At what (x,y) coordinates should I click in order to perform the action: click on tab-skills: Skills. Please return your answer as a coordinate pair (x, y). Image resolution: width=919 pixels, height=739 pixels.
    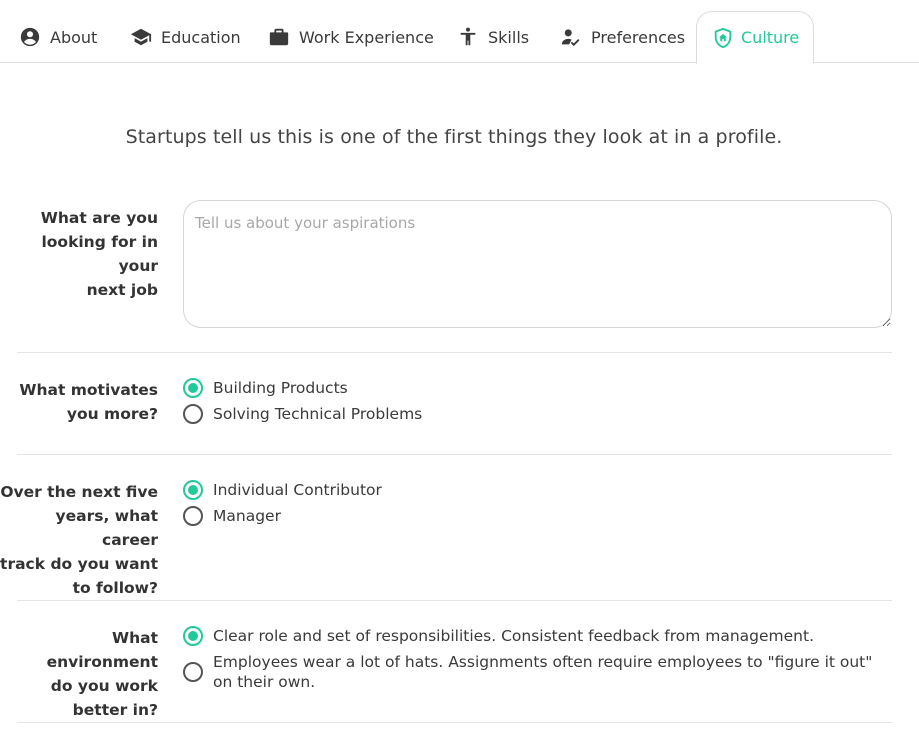
    Looking at the image, I should click on (492, 37).